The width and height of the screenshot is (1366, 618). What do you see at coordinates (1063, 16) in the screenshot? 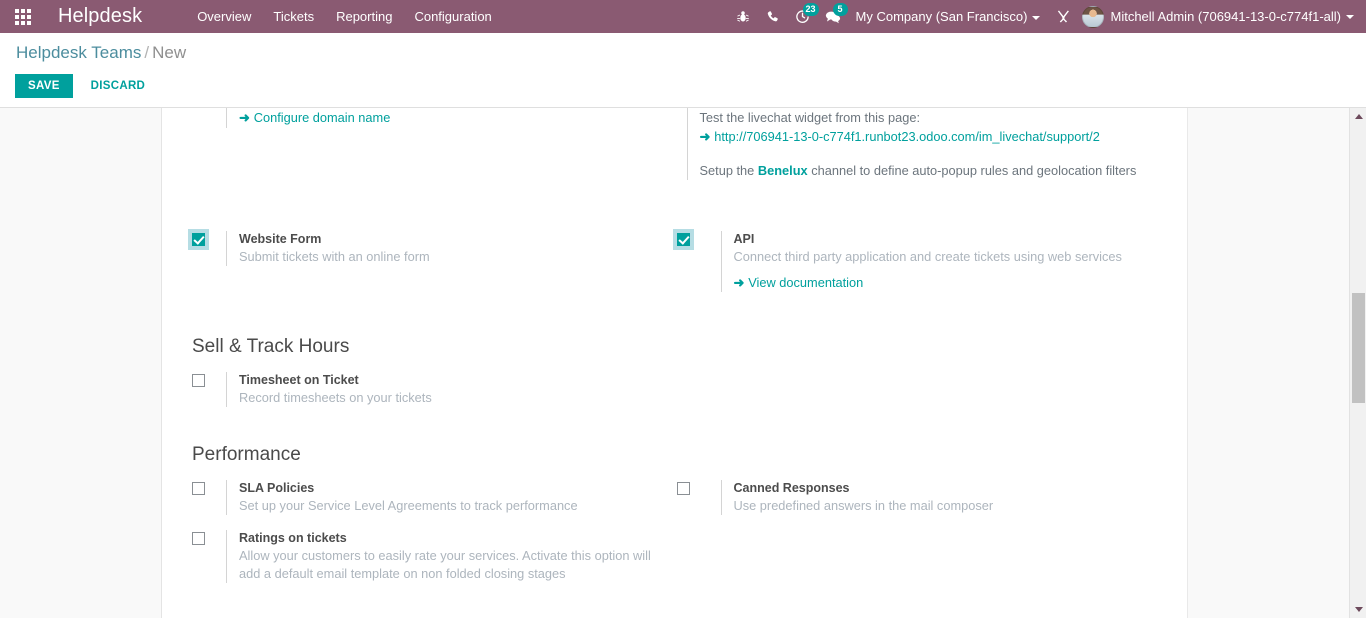
I see `debug-tools-icon` at bounding box center [1063, 16].